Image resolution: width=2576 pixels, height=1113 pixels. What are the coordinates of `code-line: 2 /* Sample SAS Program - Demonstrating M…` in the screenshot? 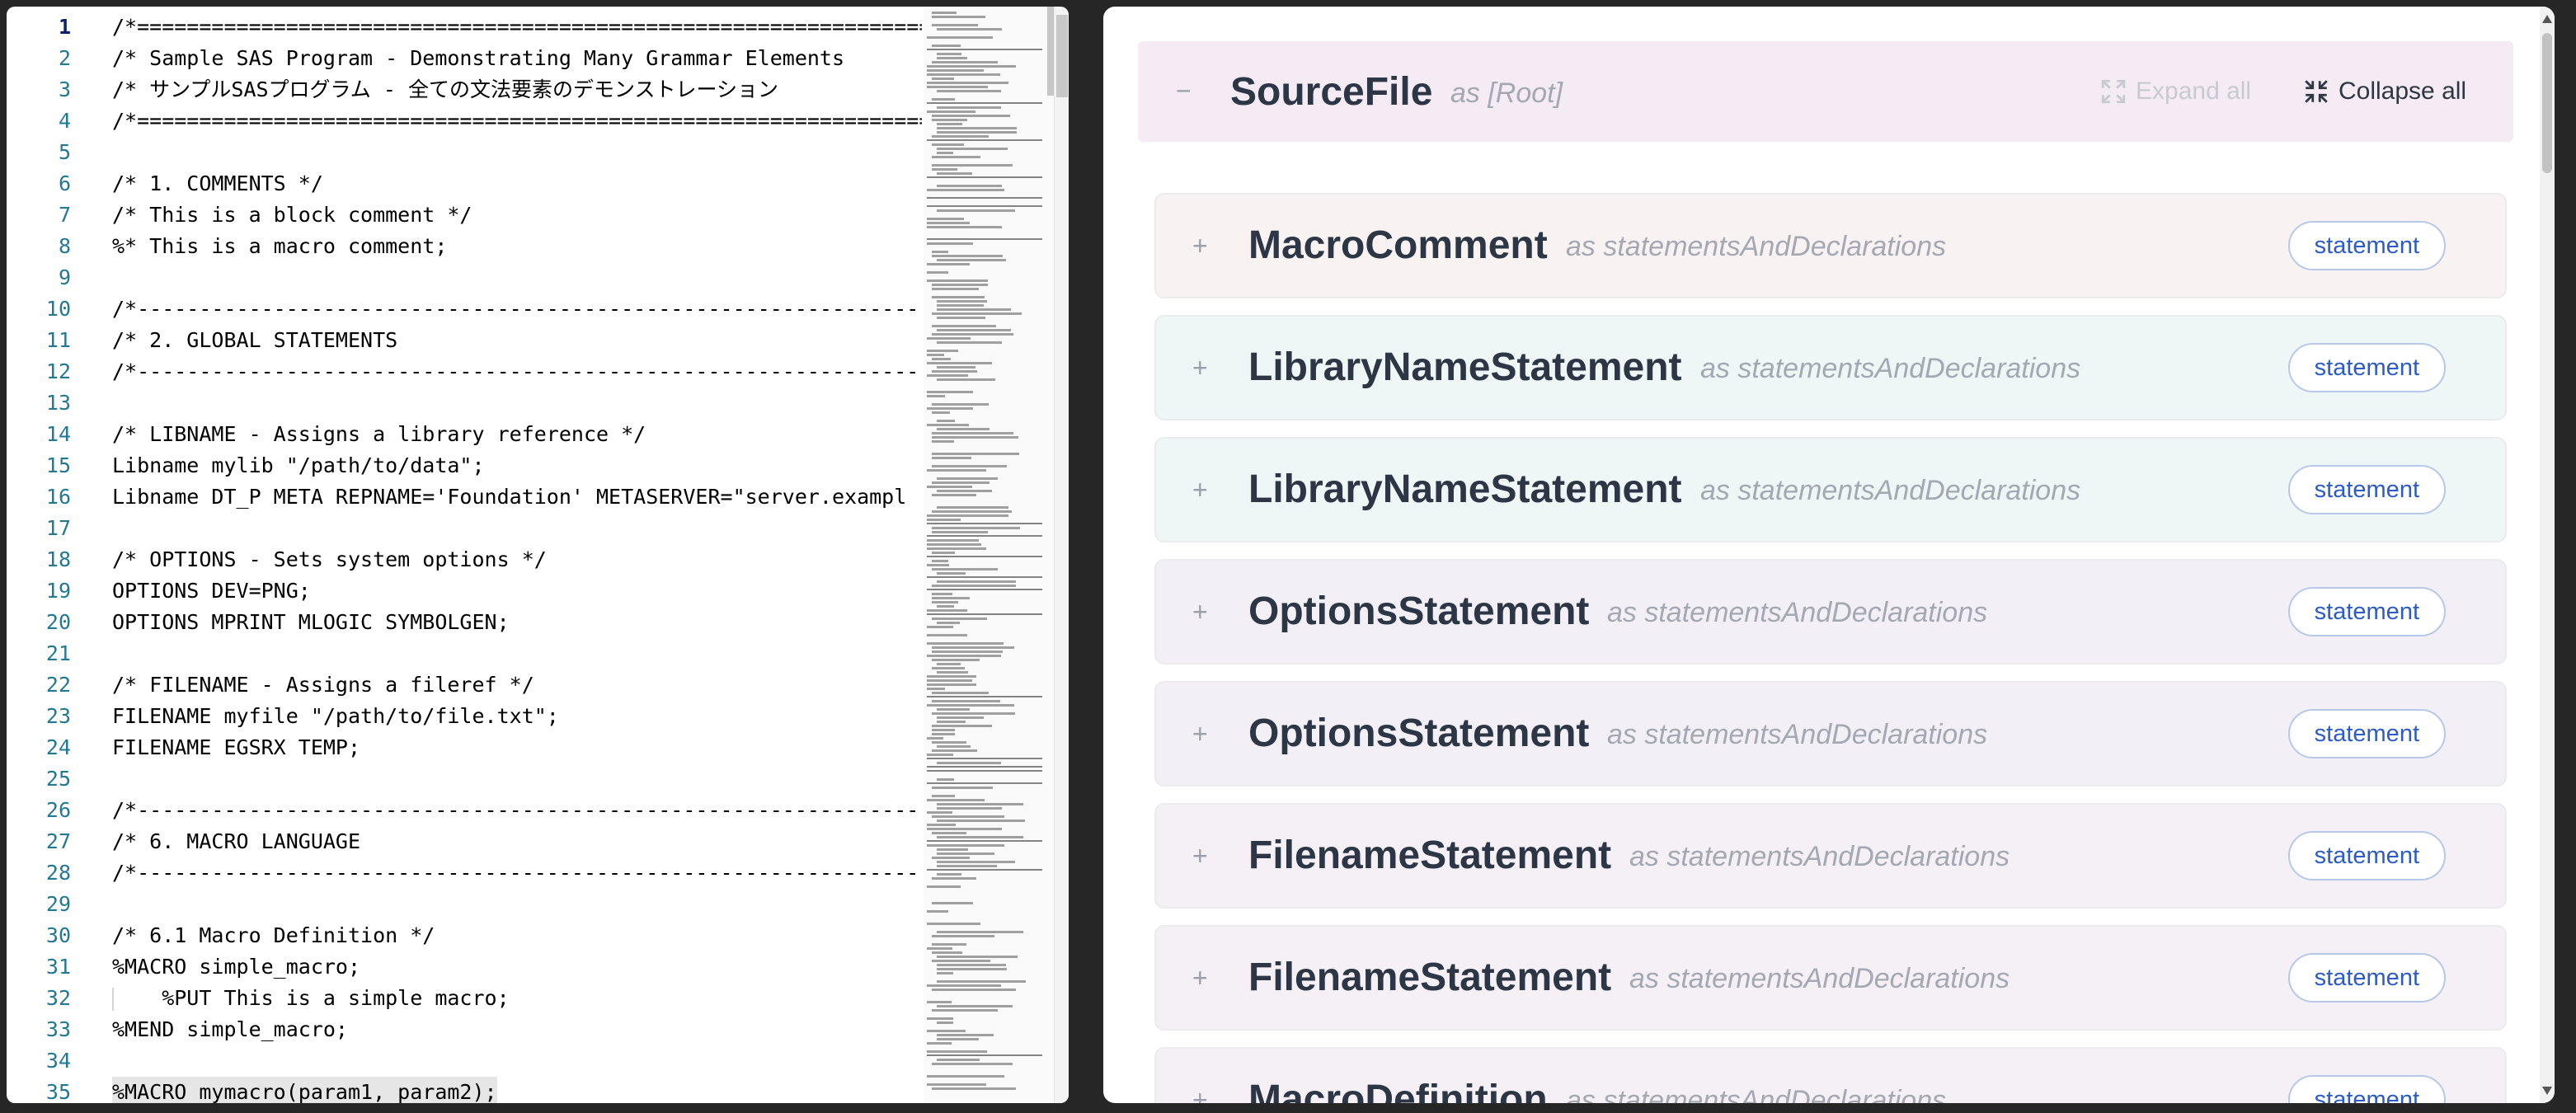 It's located at (464, 58).